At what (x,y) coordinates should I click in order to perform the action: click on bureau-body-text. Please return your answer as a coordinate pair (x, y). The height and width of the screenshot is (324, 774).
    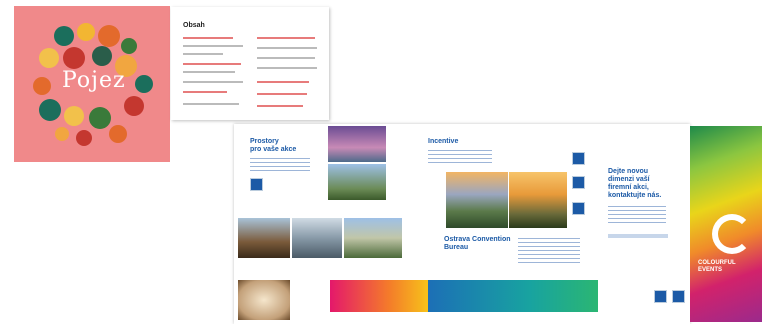
    Looking at the image, I should click on (549, 252).